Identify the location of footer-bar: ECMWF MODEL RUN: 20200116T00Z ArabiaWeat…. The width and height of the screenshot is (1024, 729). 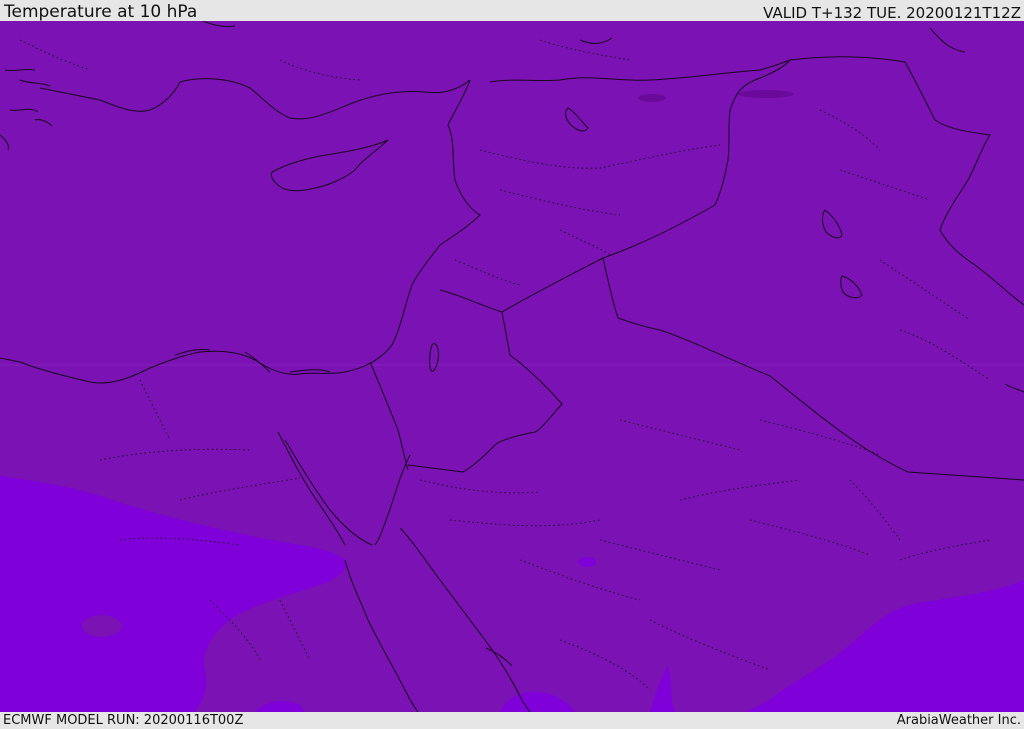
(512, 720).